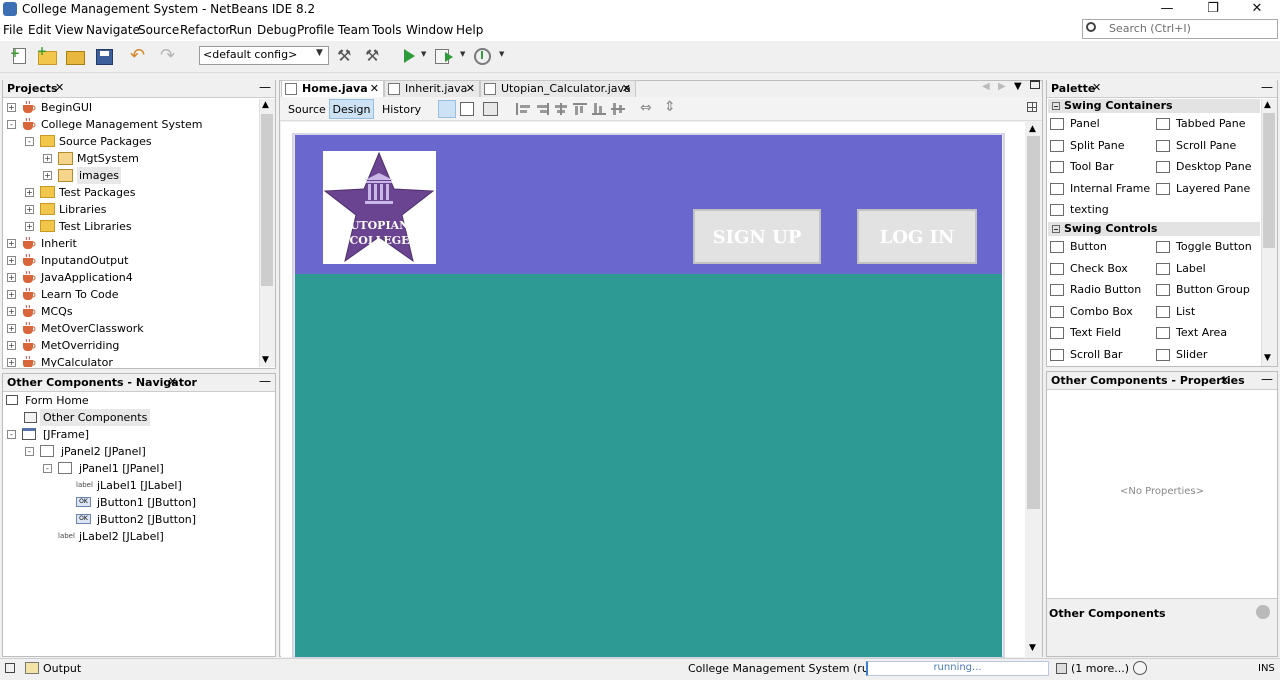  Describe the element at coordinates (1073, 88) in the screenshot. I see `palette-tab-title: Palette` at that location.